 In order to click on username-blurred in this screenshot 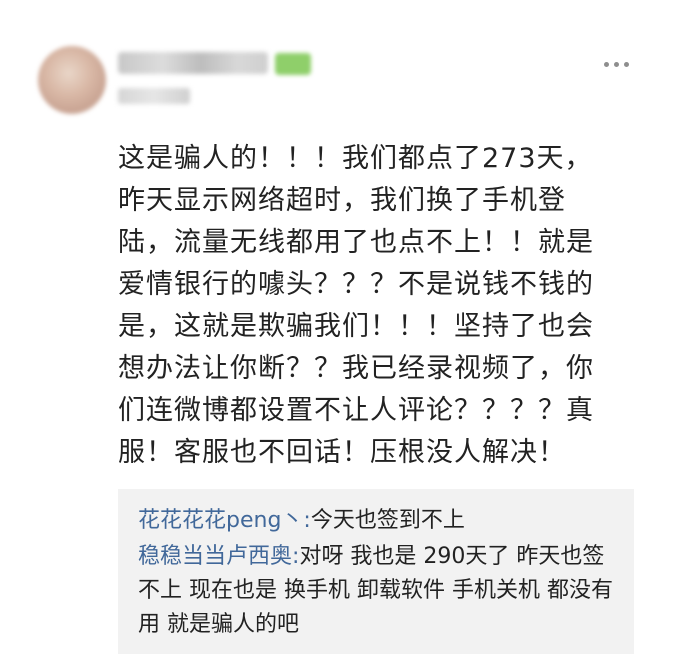, I will do `click(193, 63)`.